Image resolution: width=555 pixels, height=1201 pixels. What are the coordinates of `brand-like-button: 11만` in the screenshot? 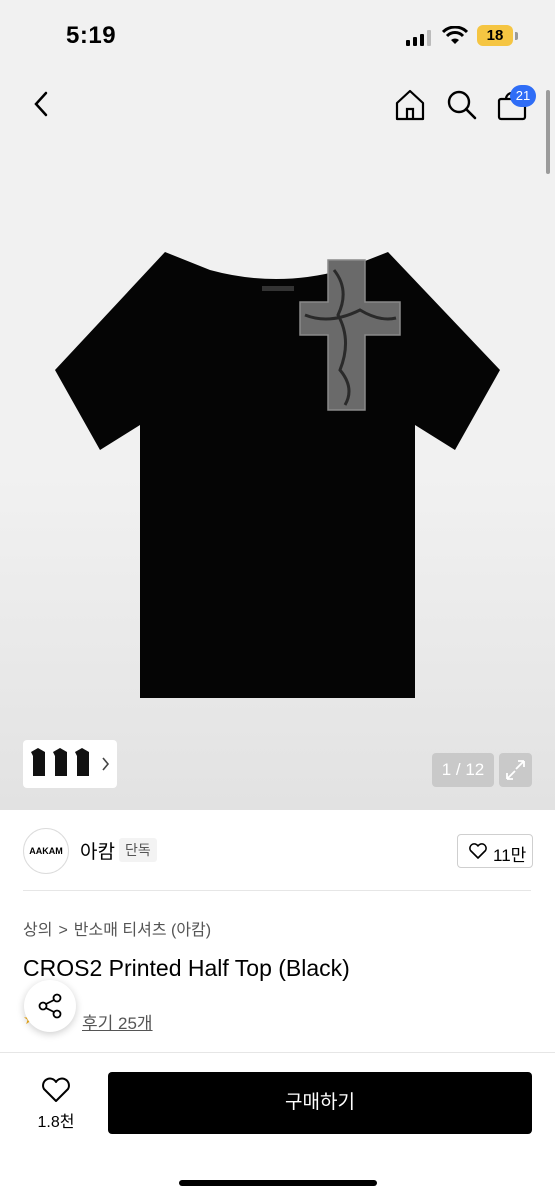 It's located at (495, 851).